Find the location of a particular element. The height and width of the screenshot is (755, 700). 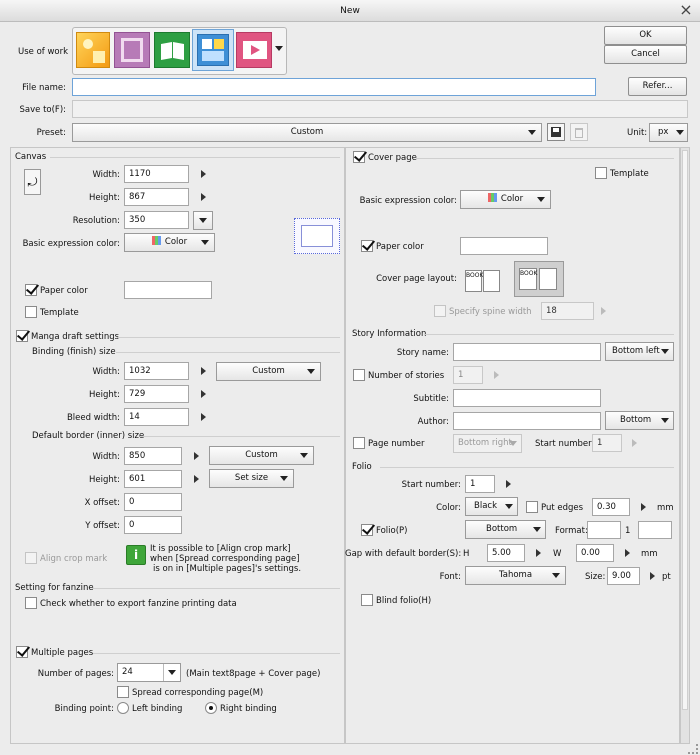

cover-paper-color-checkbox is located at coordinates (367, 246).